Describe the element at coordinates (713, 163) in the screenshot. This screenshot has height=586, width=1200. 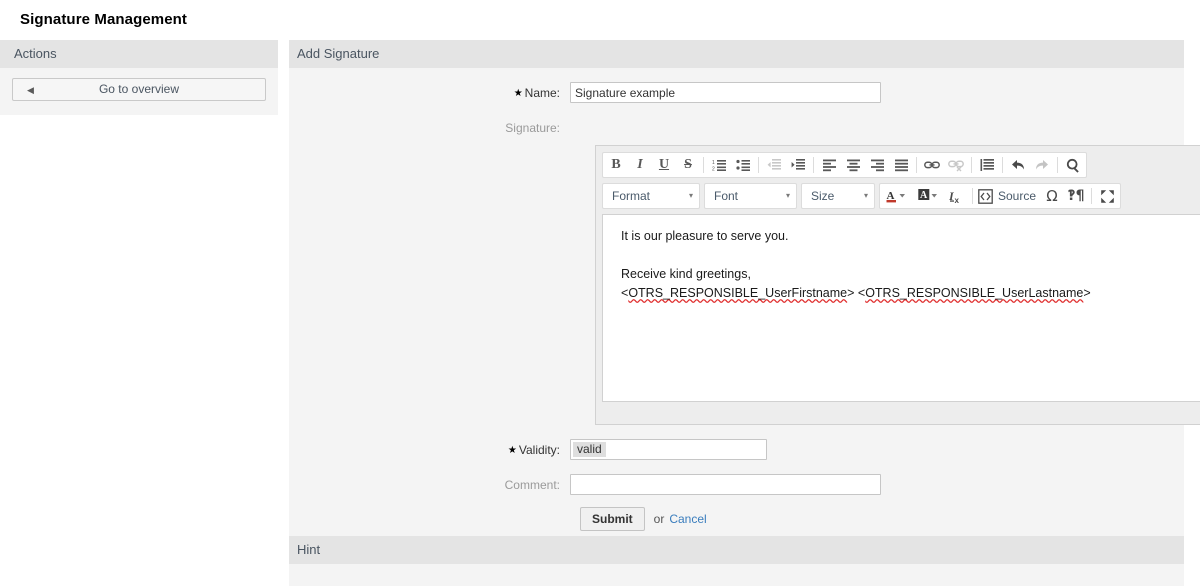
I see `svg-text: 1` at that location.